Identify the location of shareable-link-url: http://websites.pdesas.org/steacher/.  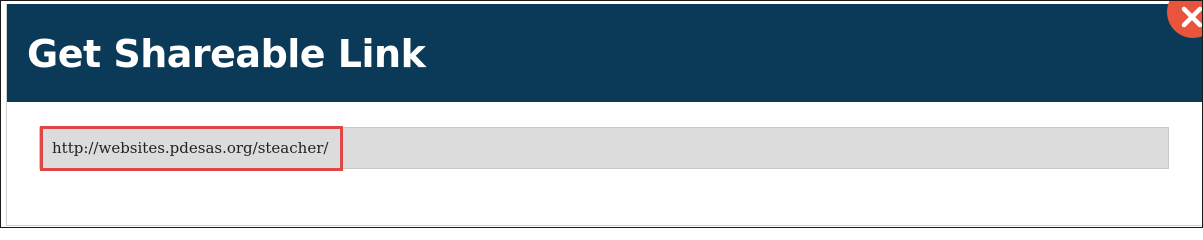
(190, 148).